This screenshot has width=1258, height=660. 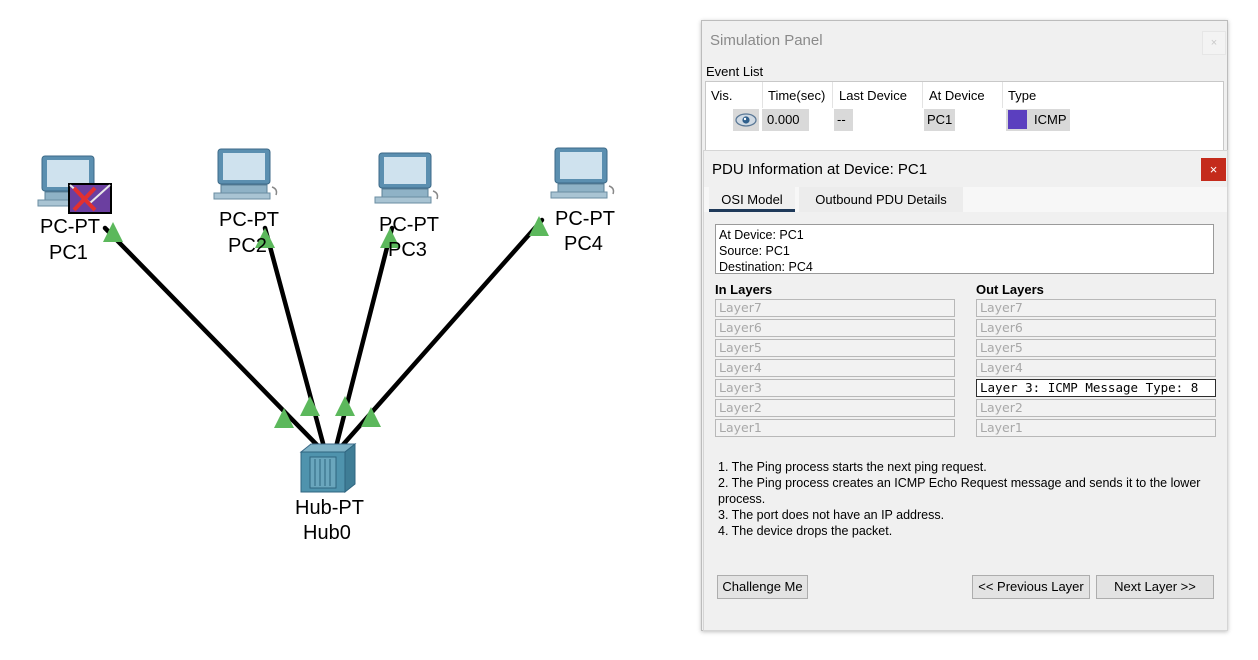 What do you see at coordinates (754, 251) in the screenshot?
I see `summary-source: Source: PC1` at bounding box center [754, 251].